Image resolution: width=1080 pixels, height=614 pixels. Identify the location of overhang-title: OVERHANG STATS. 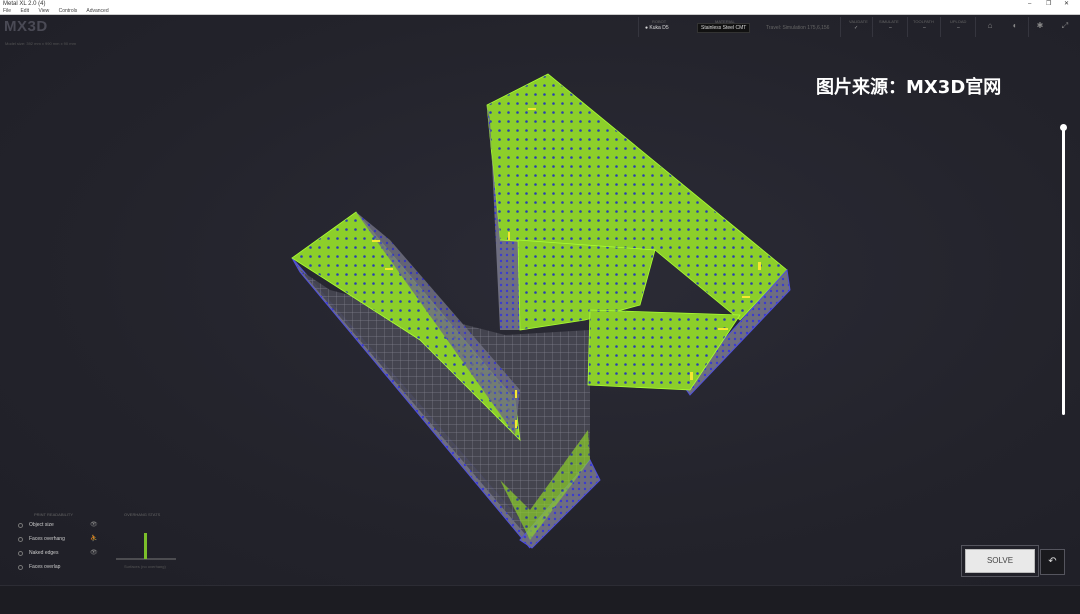
(142, 514).